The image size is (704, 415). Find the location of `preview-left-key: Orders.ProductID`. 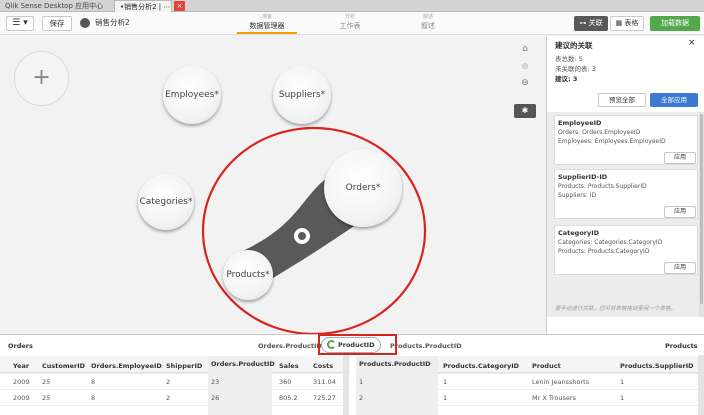

preview-left-key: Orders.ProductID is located at coordinates (290, 346).